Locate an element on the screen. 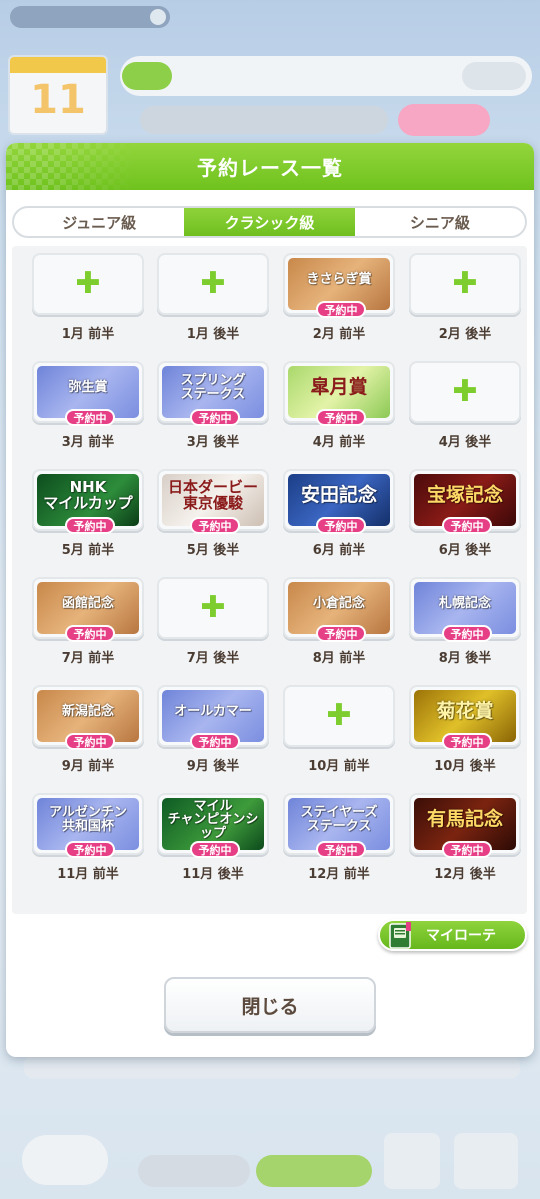 Image resolution: width=540 pixels, height=1199 pixels. race-card: 皐月賞 予約中 is located at coordinates (339, 393).